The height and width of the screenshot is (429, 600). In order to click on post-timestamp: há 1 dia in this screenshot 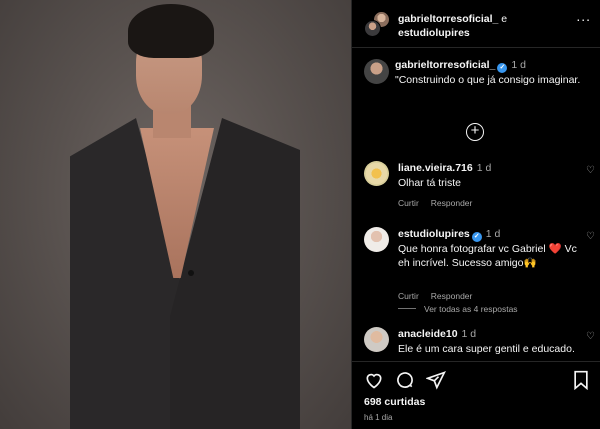, I will do `click(378, 417)`.